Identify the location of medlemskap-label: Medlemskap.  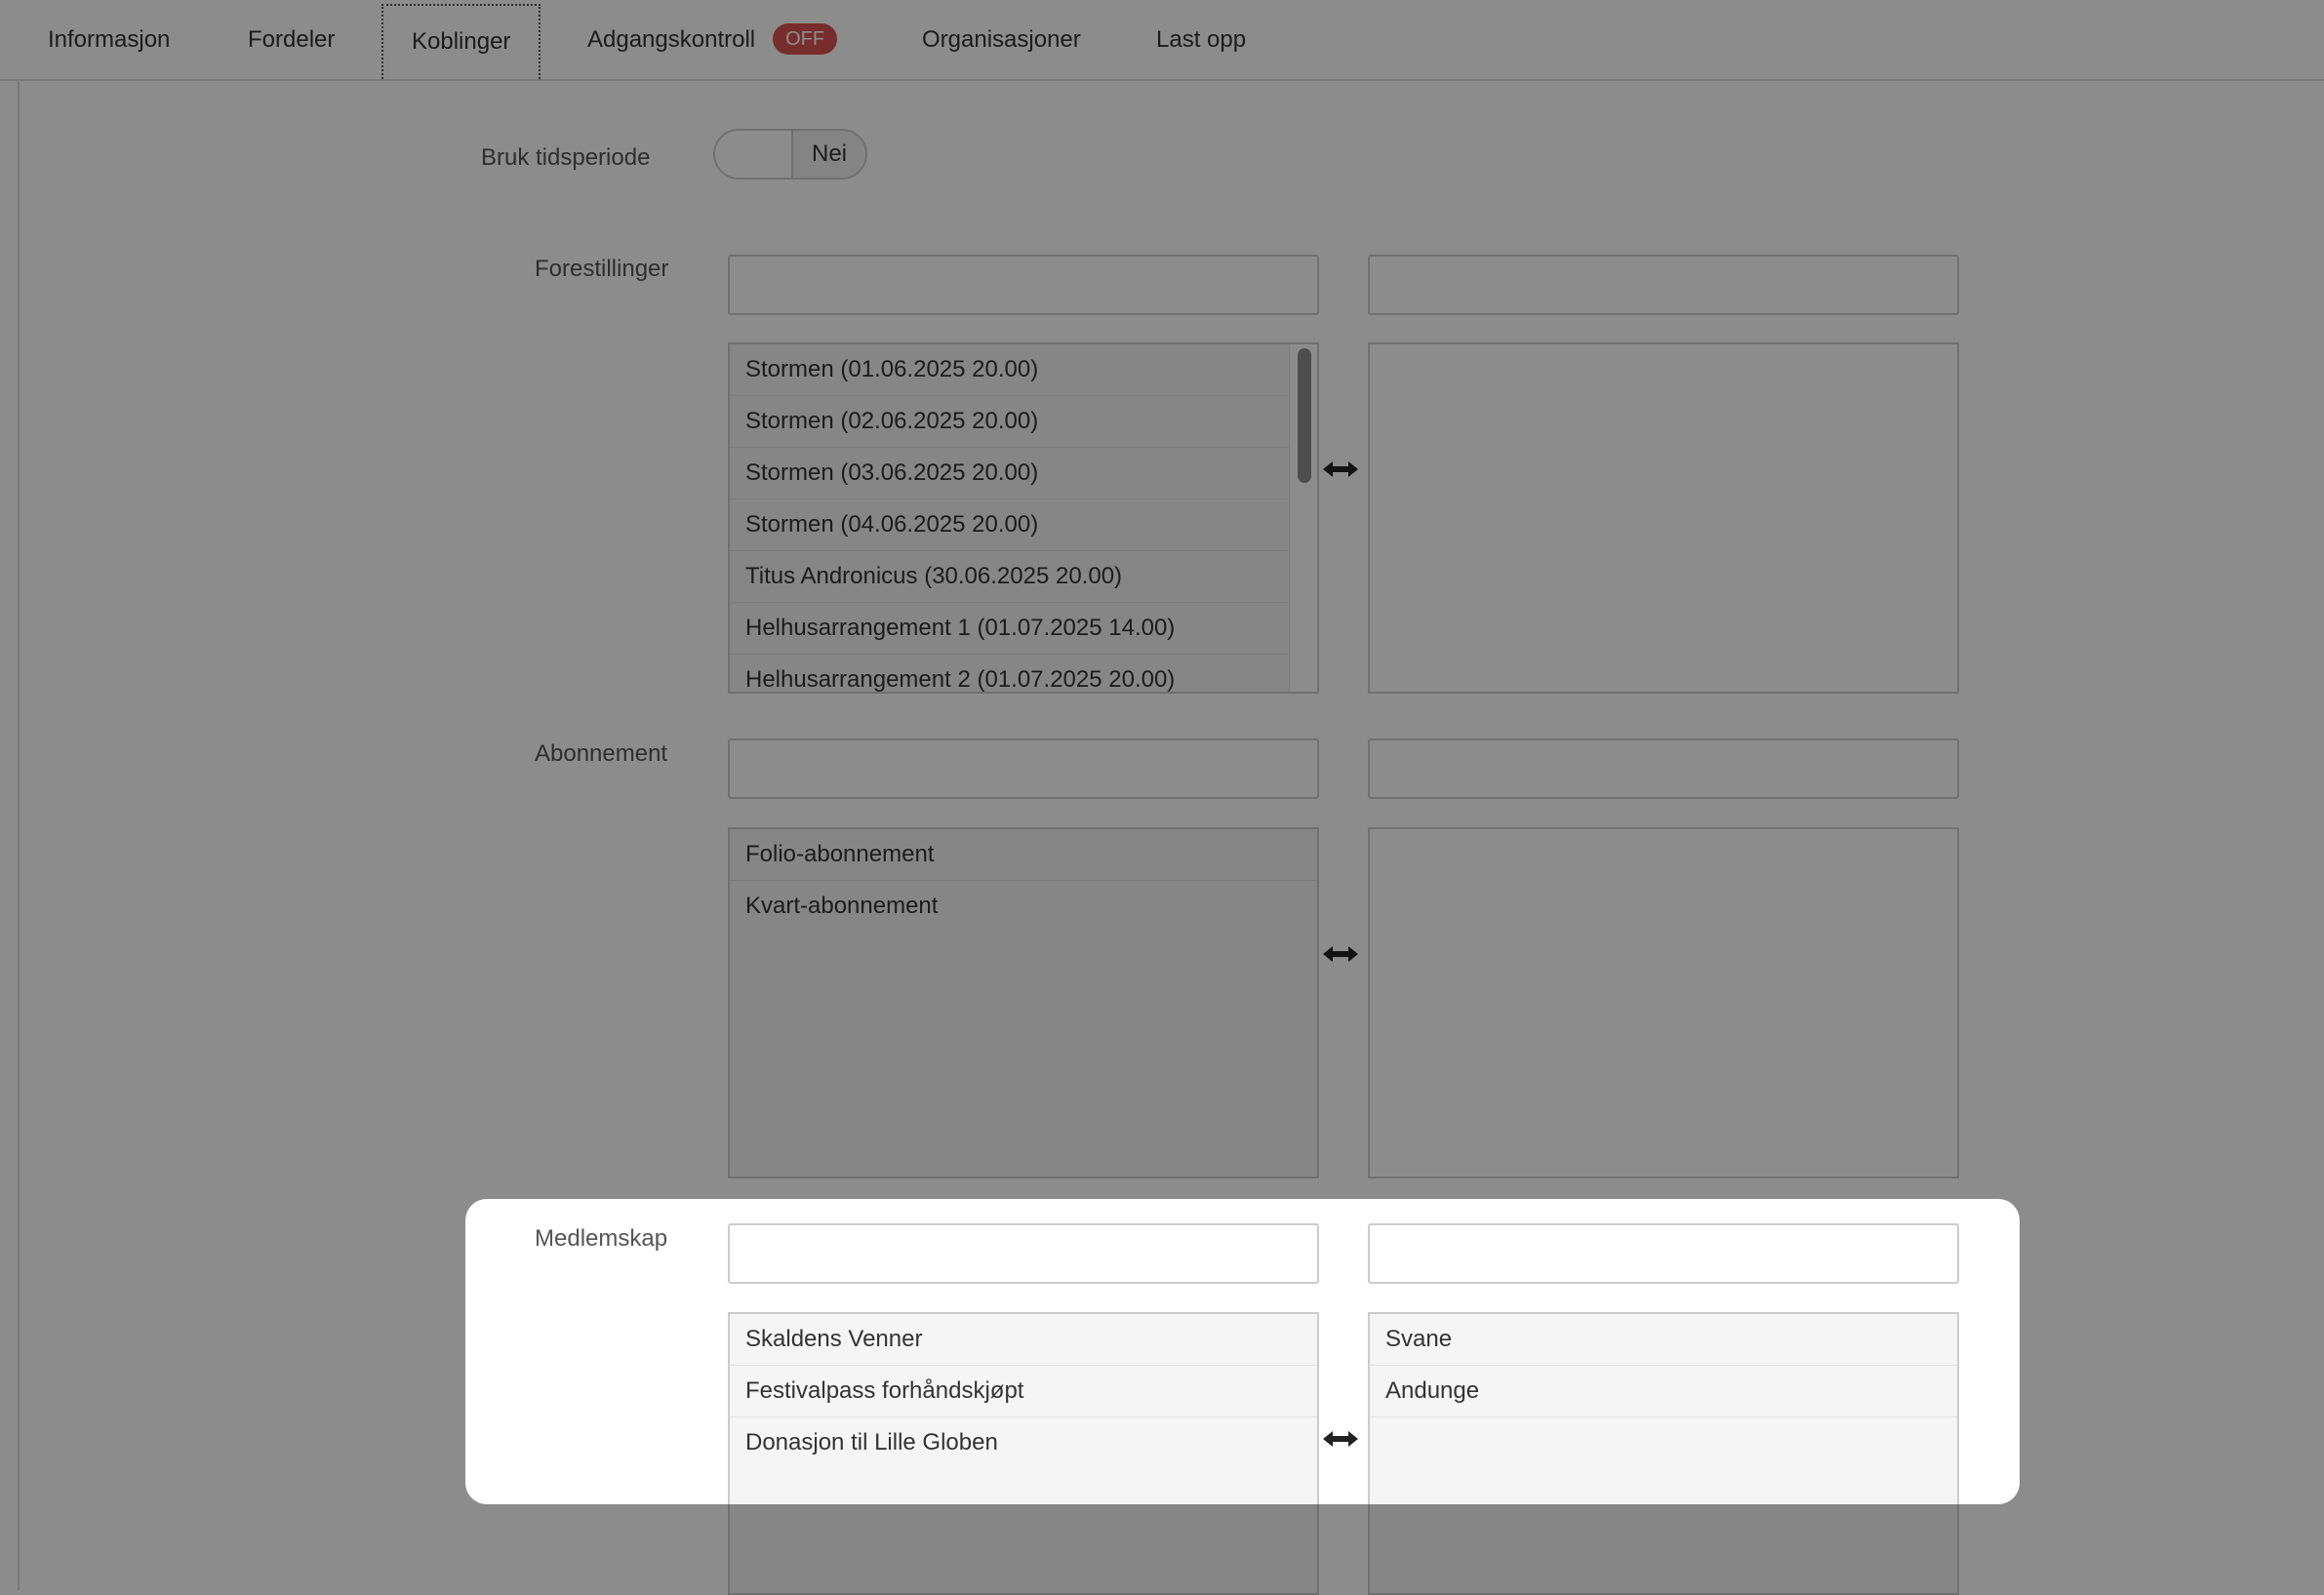
(601, 1238).